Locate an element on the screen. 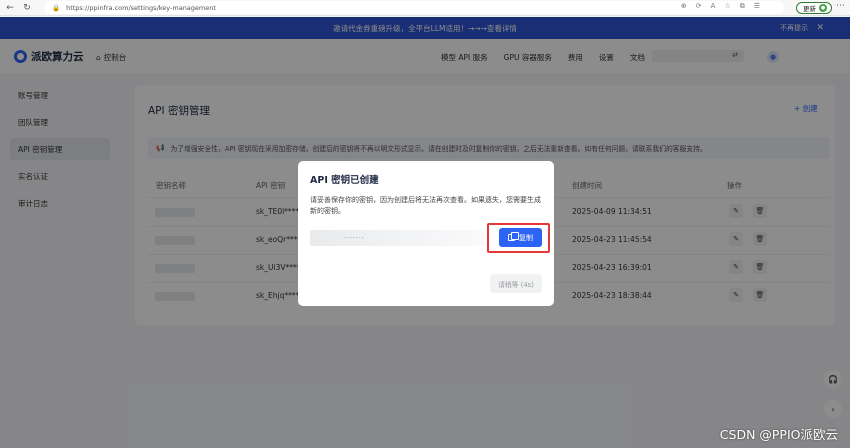 The width and height of the screenshot is (850, 448). watermark: CSDN @PPIO派欧云 is located at coordinates (778, 434).